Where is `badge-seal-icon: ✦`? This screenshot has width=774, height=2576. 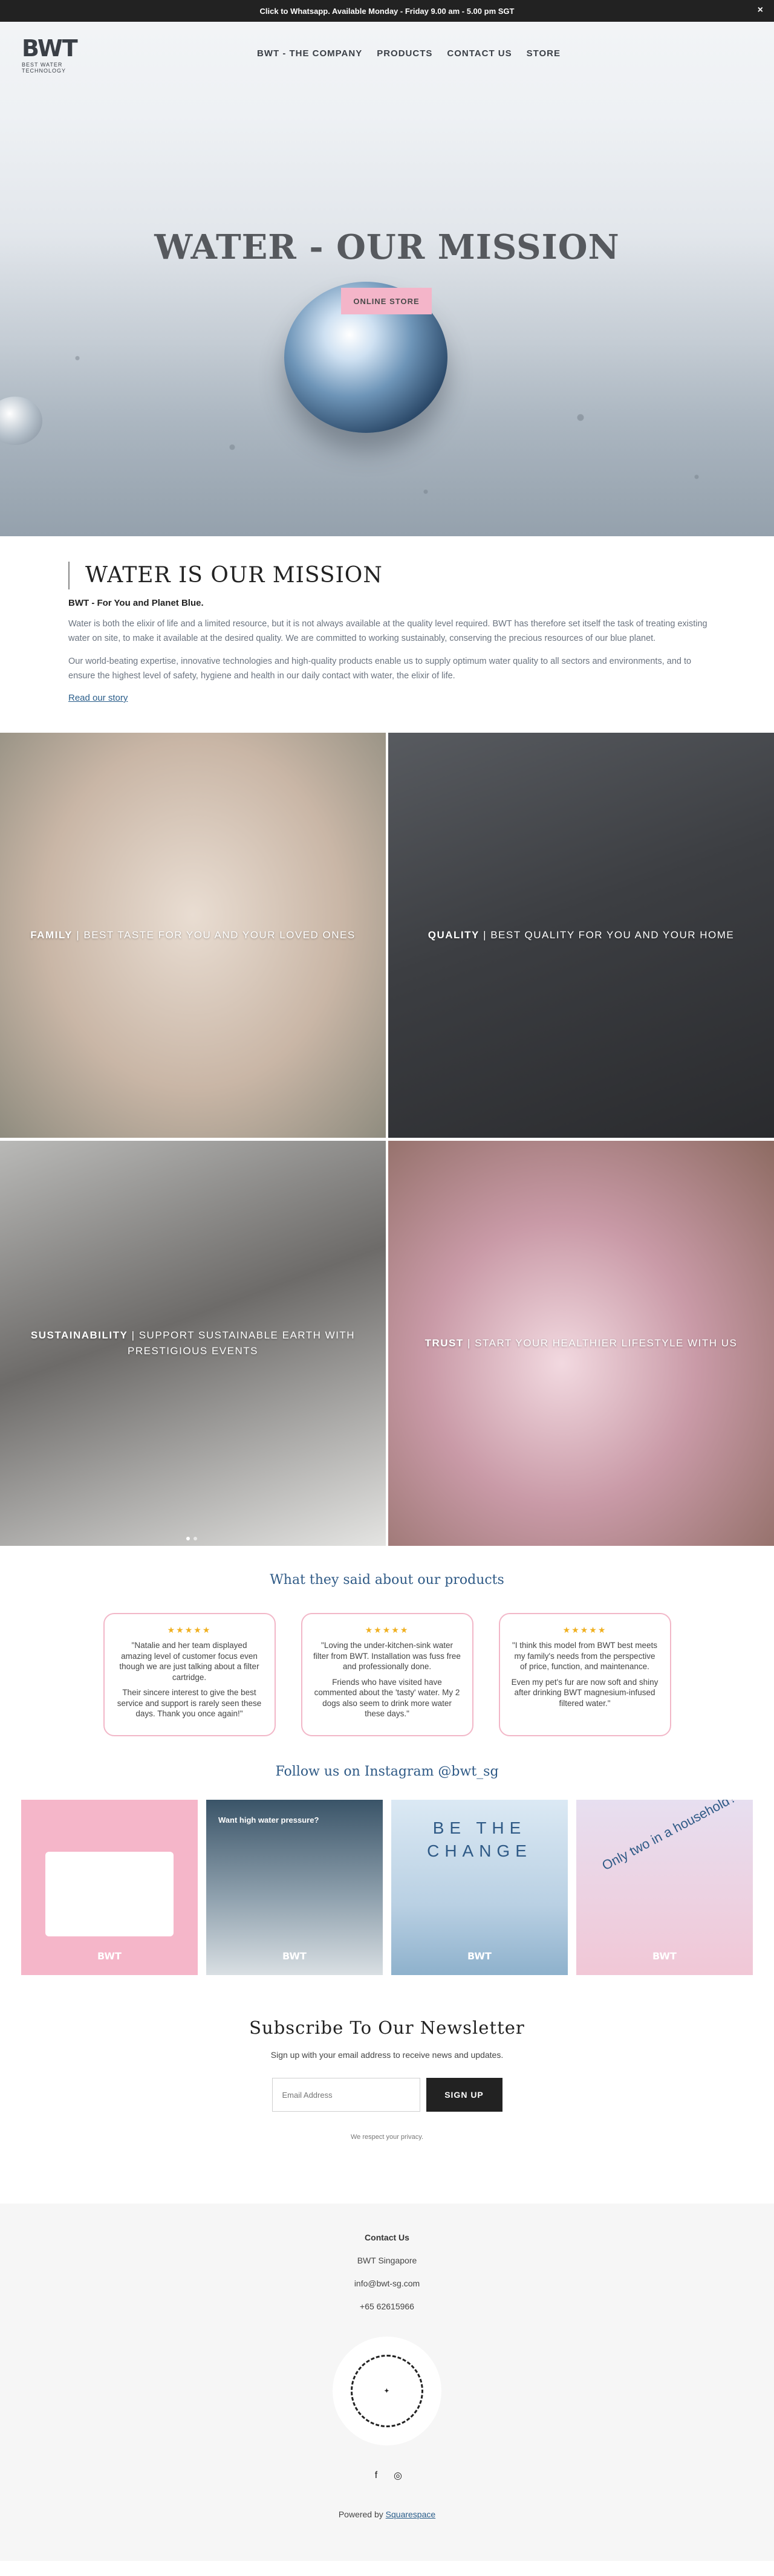
badge-seal-icon: ✦ is located at coordinates (387, 2391).